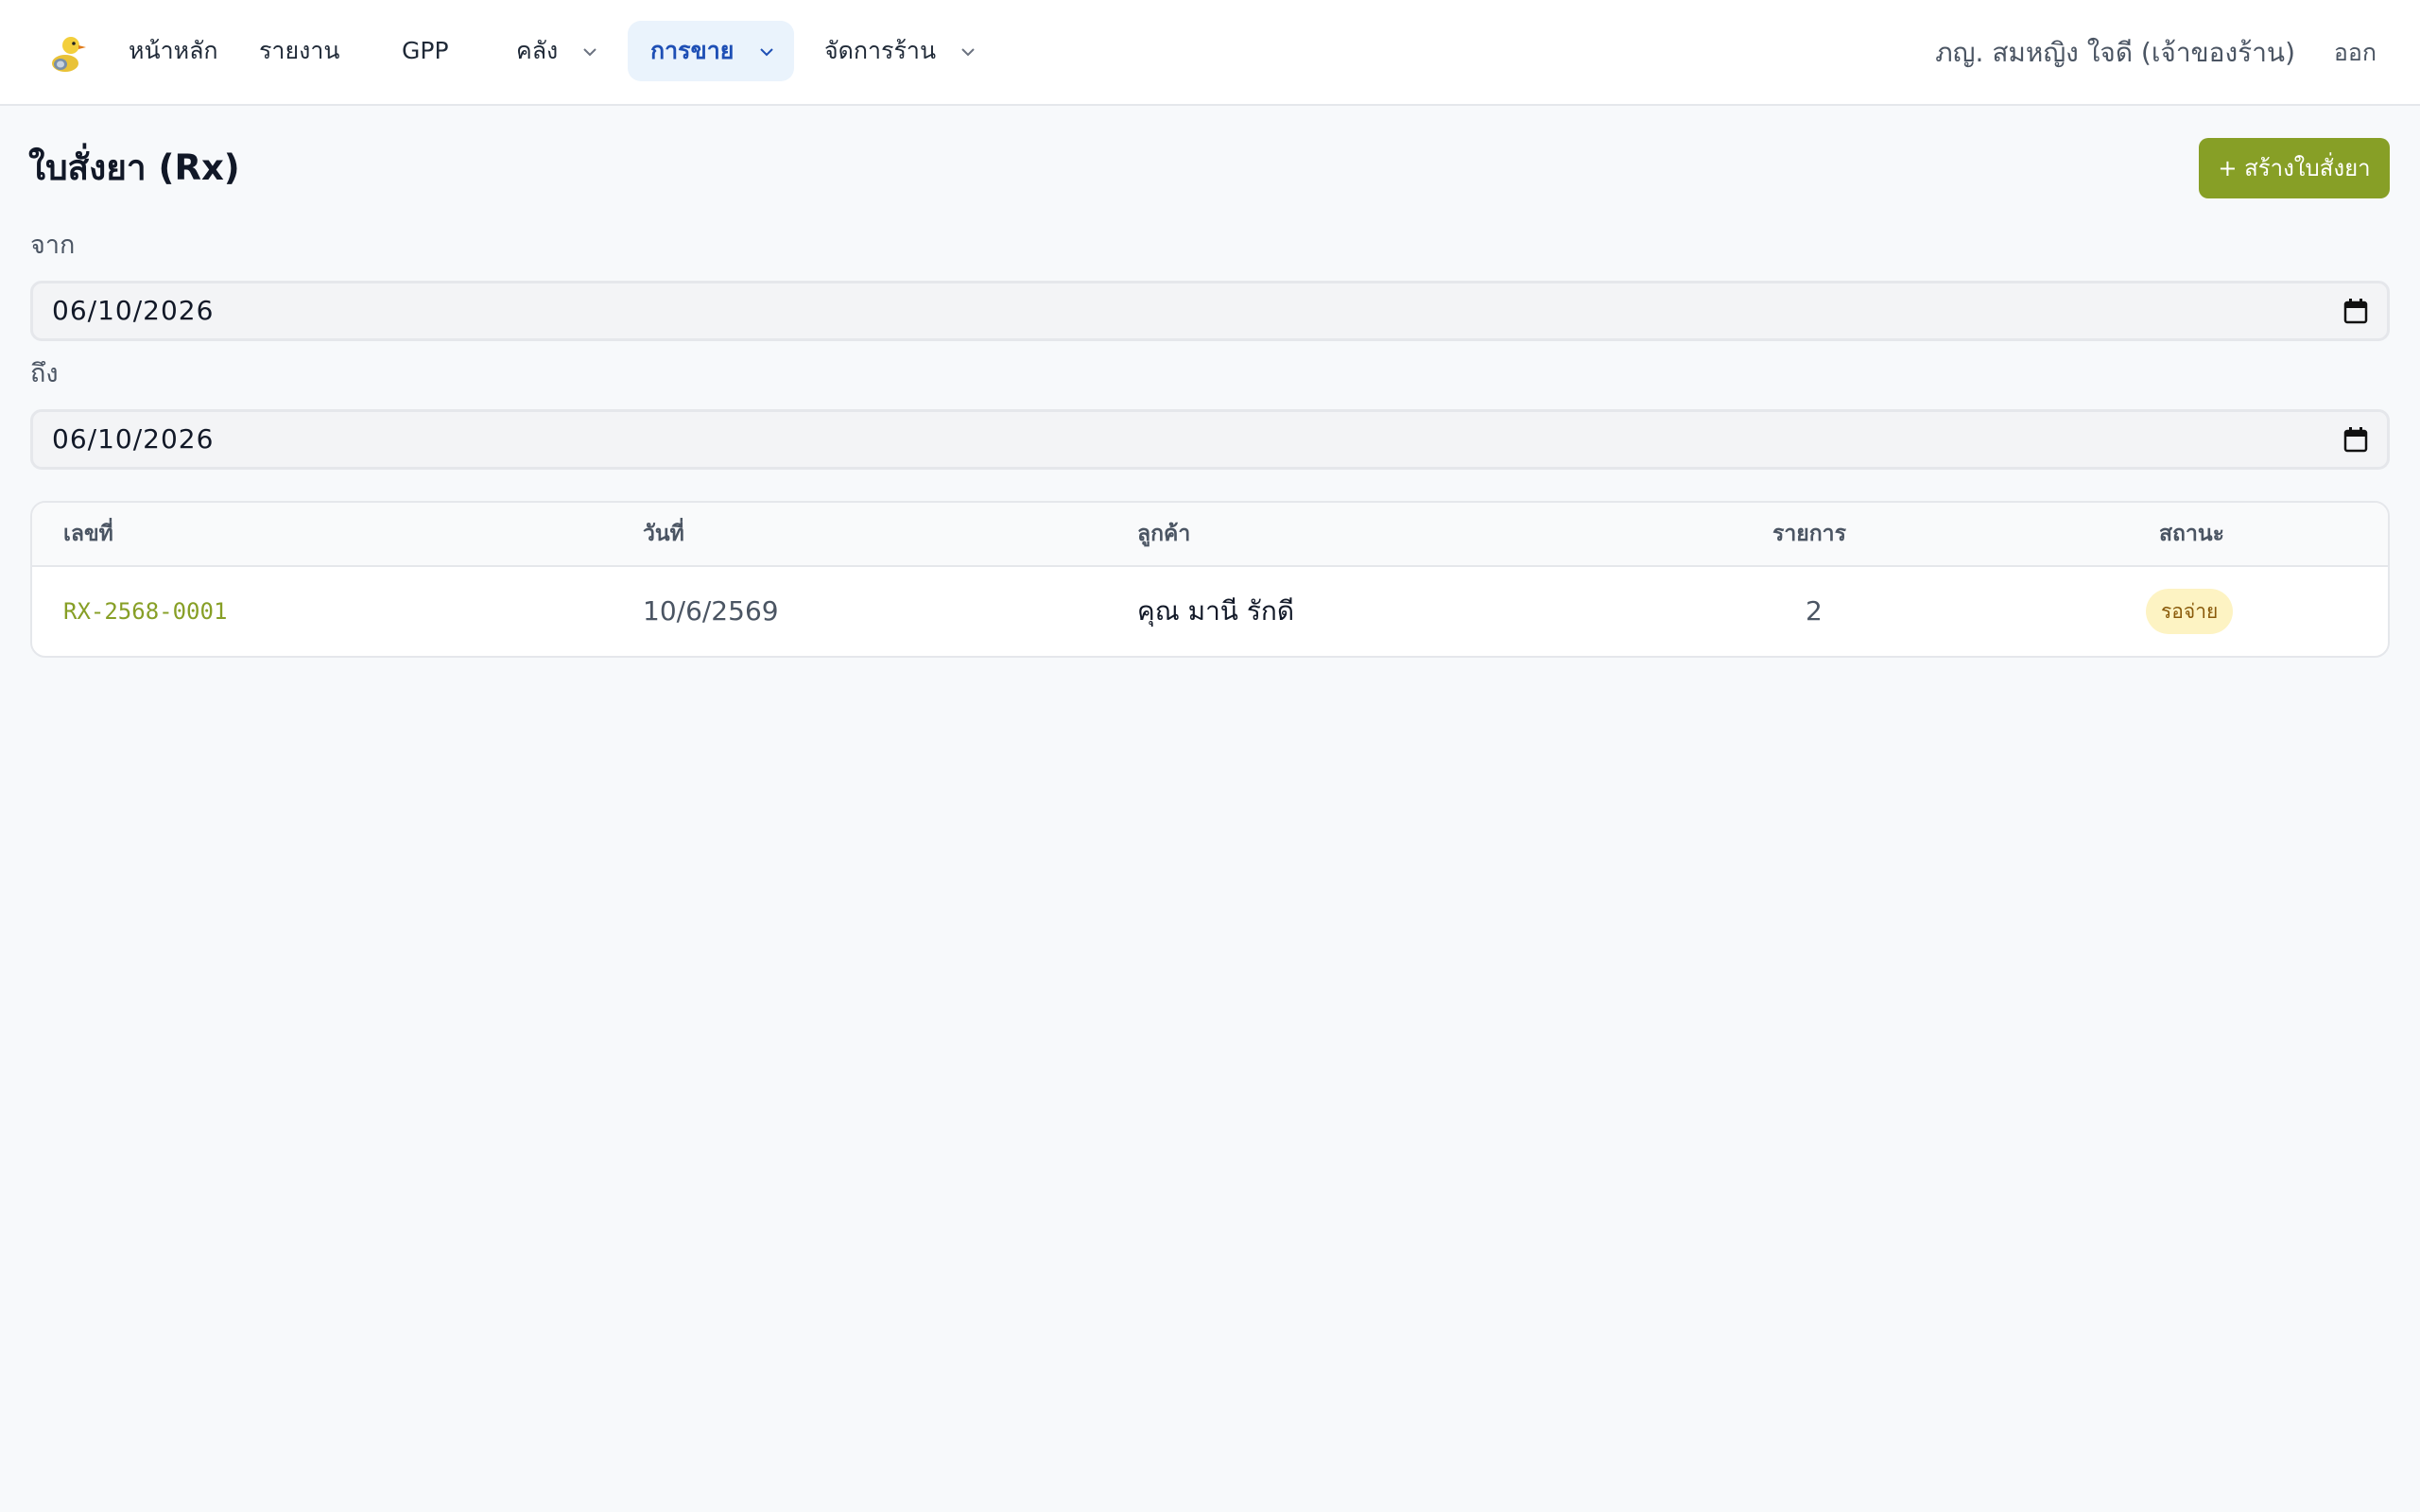 The image size is (2420, 1512). I want to click on column-header-date: วันที่, so click(664, 534).